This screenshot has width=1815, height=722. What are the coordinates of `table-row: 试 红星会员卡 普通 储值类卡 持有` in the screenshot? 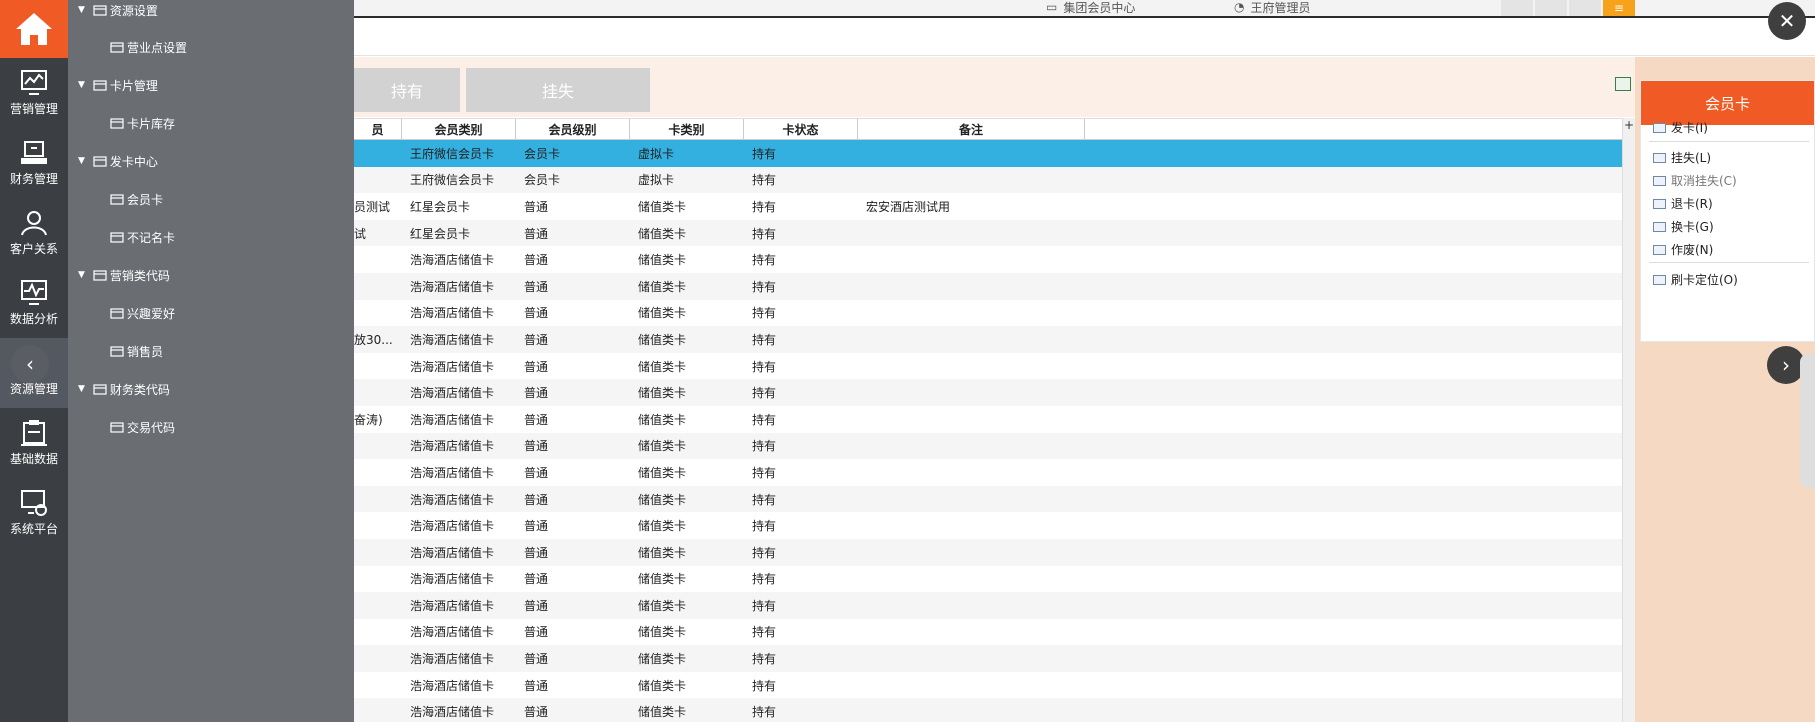 It's located at (988, 233).